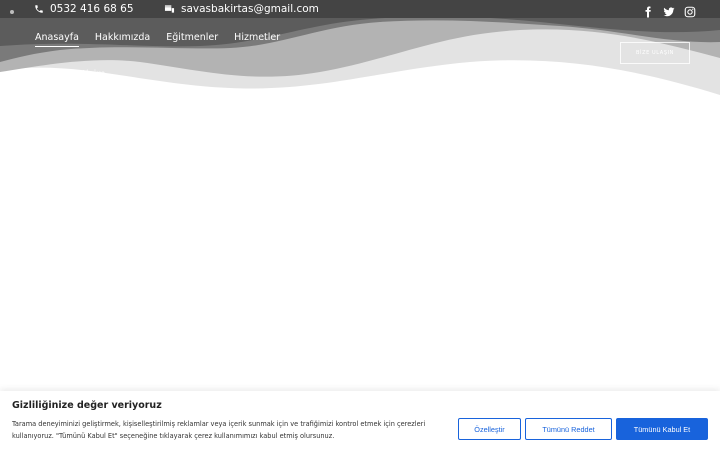 Image resolution: width=720 pixels, height=450 pixels. I want to click on nav-item-egitmenler: Eğitmenler, so click(192, 39).